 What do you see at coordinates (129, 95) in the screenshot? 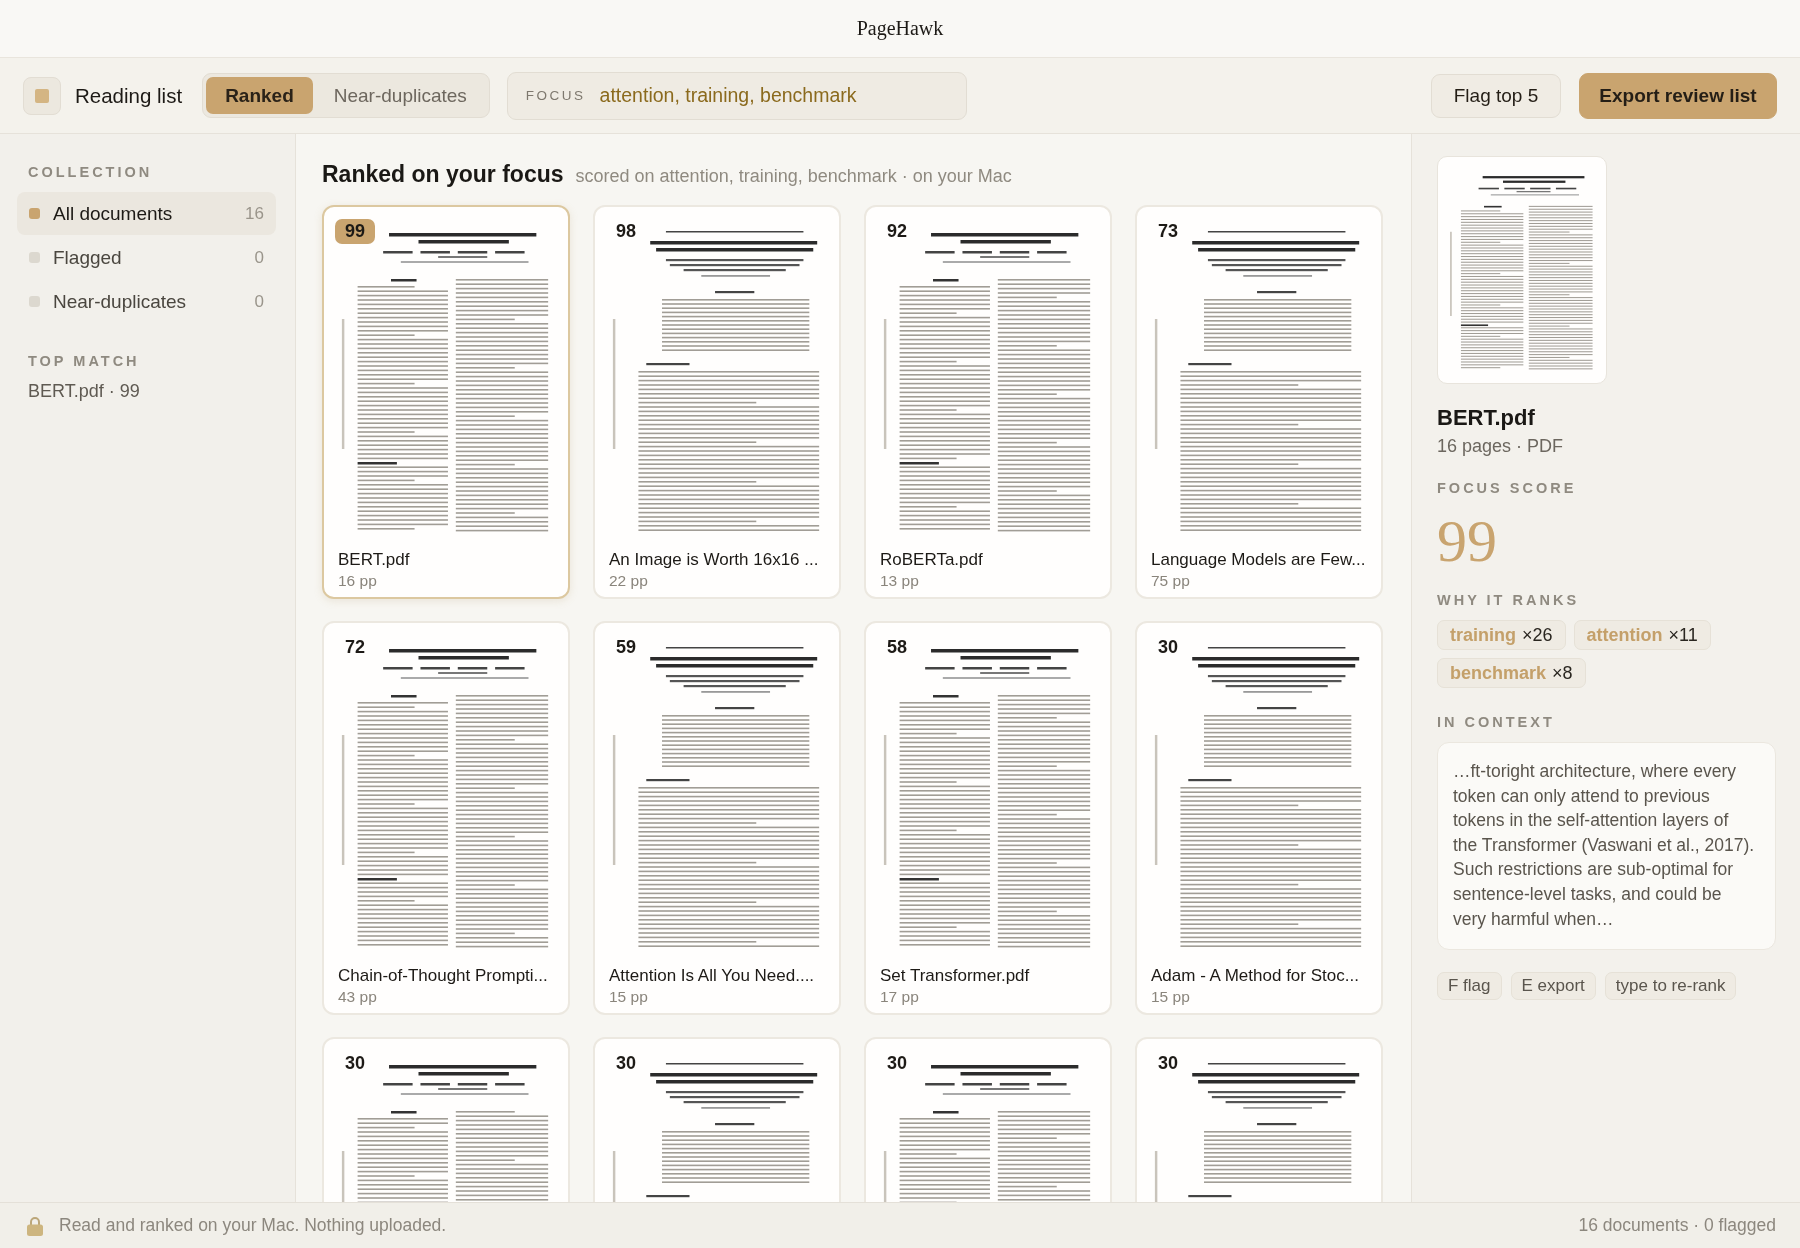
I see `toolbar-title: Reading list` at bounding box center [129, 95].